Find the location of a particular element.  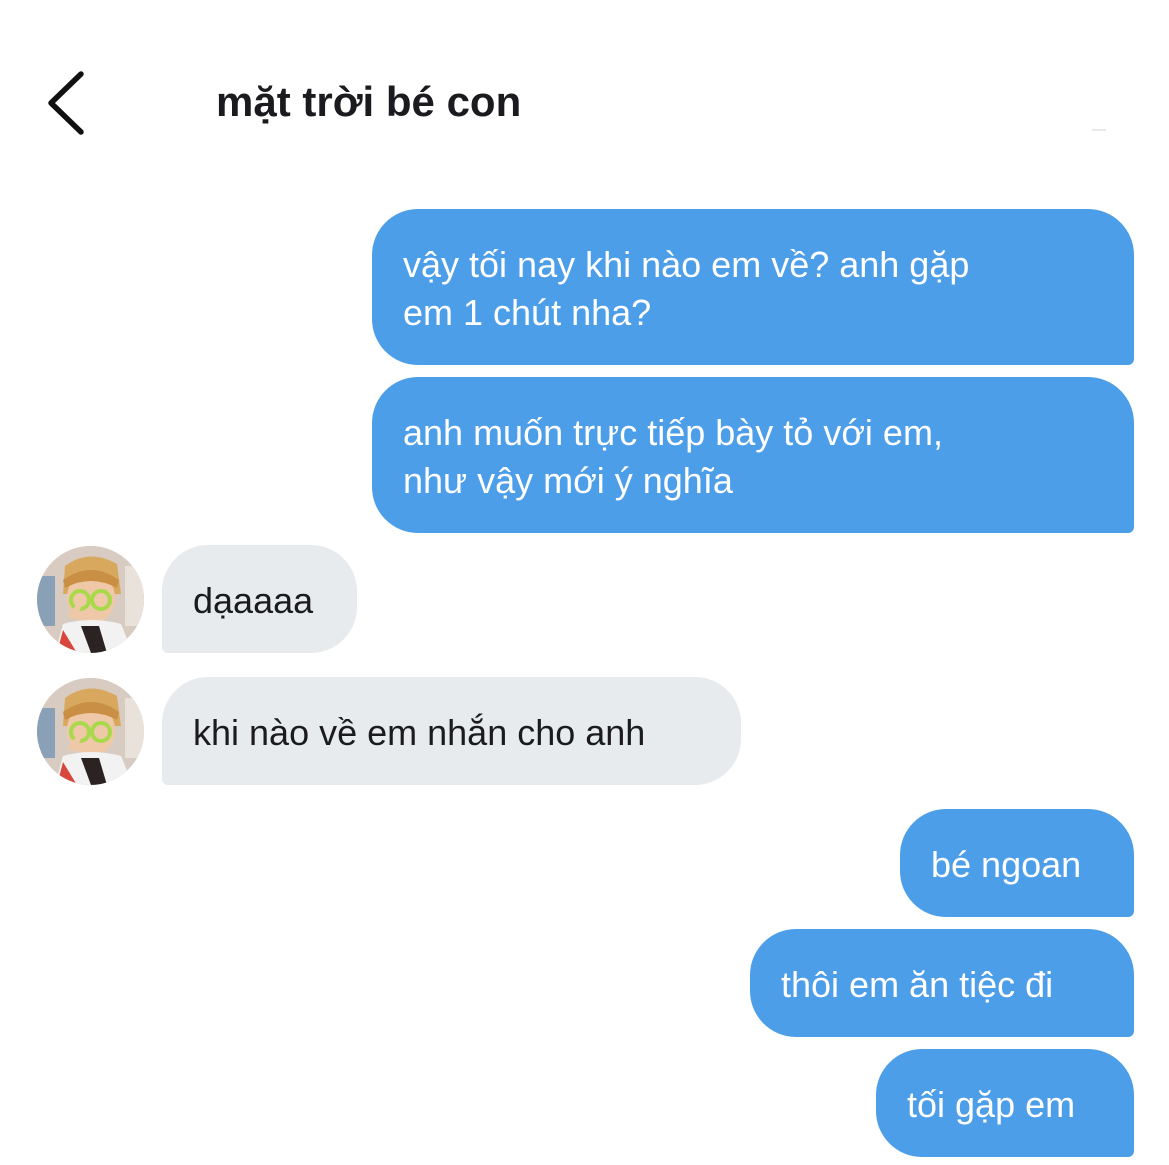

message-line: như vậy mới ý nghĩa is located at coordinates (568, 480).